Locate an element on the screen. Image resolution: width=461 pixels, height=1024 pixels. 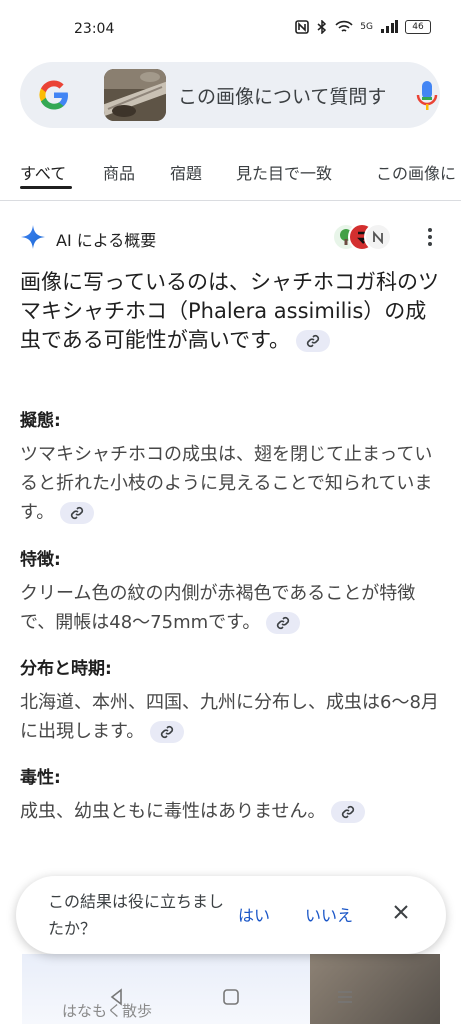
nfc-icon is located at coordinates (302, 27).